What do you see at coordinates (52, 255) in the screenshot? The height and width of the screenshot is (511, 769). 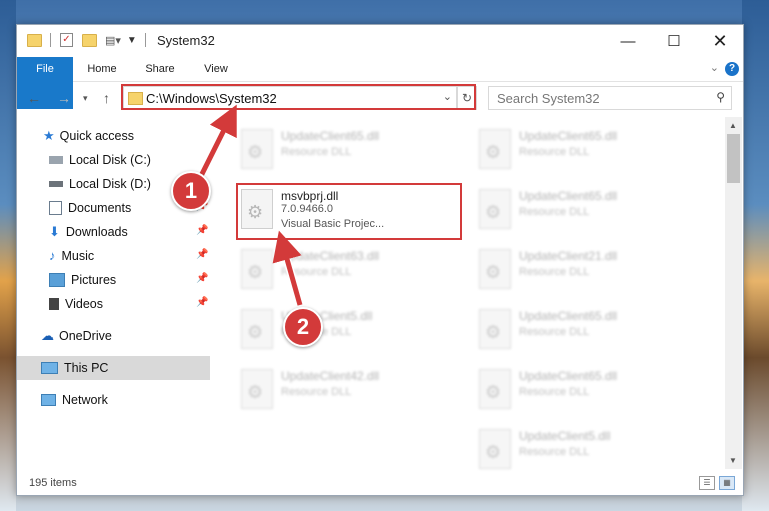 I see `music-icon: ♪` at bounding box center [52, 255].